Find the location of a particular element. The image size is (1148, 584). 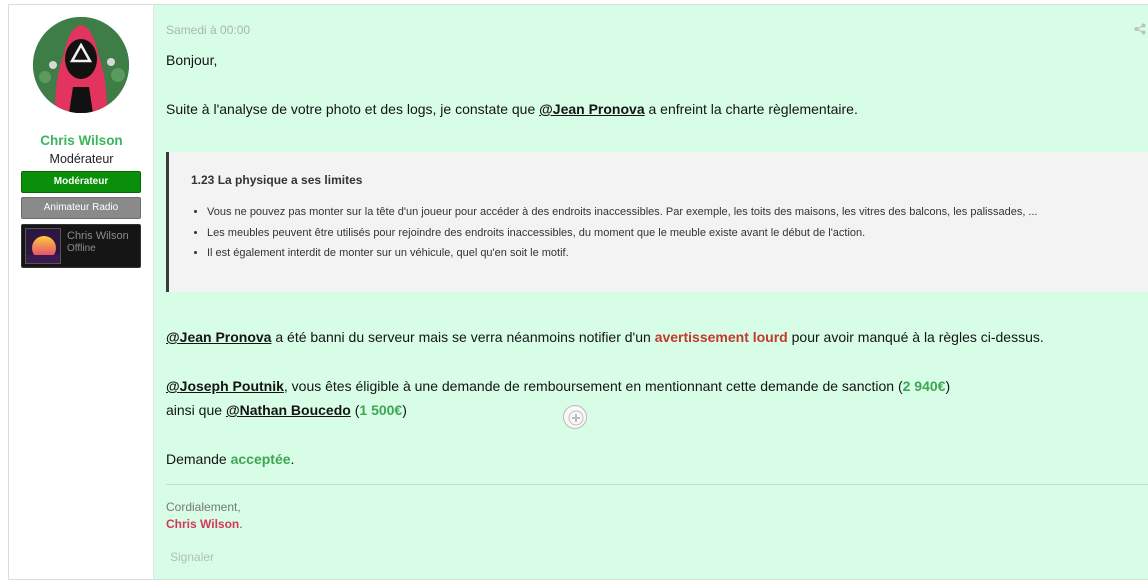

ban-text-end: pour avoir manqué à la règles ci-dessus. is located at coordinates (915, 337).